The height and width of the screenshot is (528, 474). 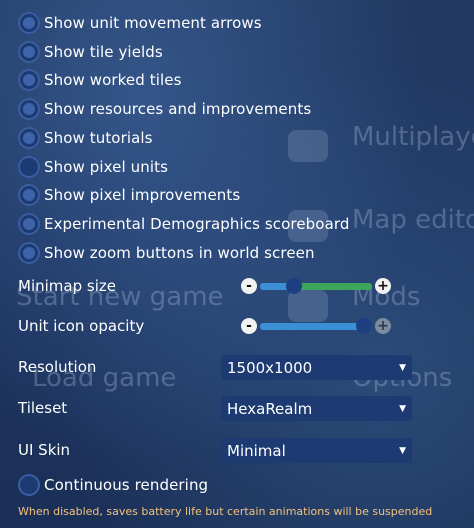 What do you see at coordinates (293, 286) in the screenshot?
I see `minimap-knob` at bounding box center [293, 286].